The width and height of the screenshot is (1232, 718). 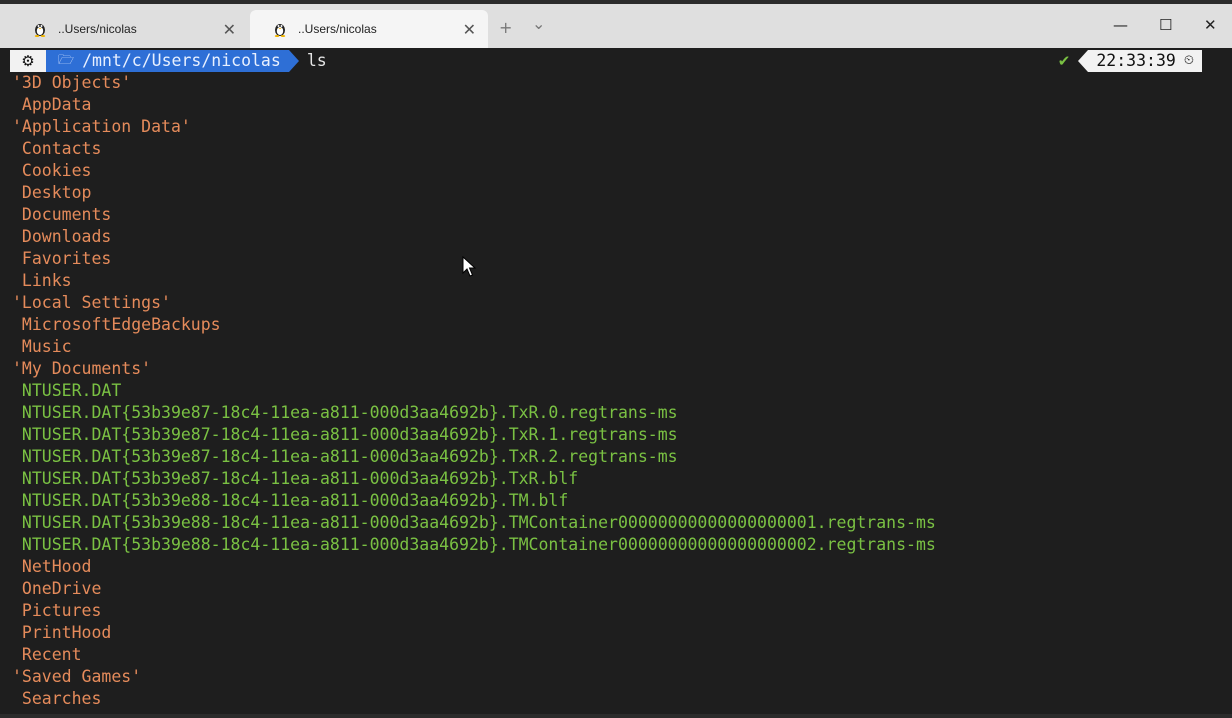 What do you see at coordinates (62, 214) in the screenshot?
I see `directory-entry: Documents` at bounding box center [62, 214].